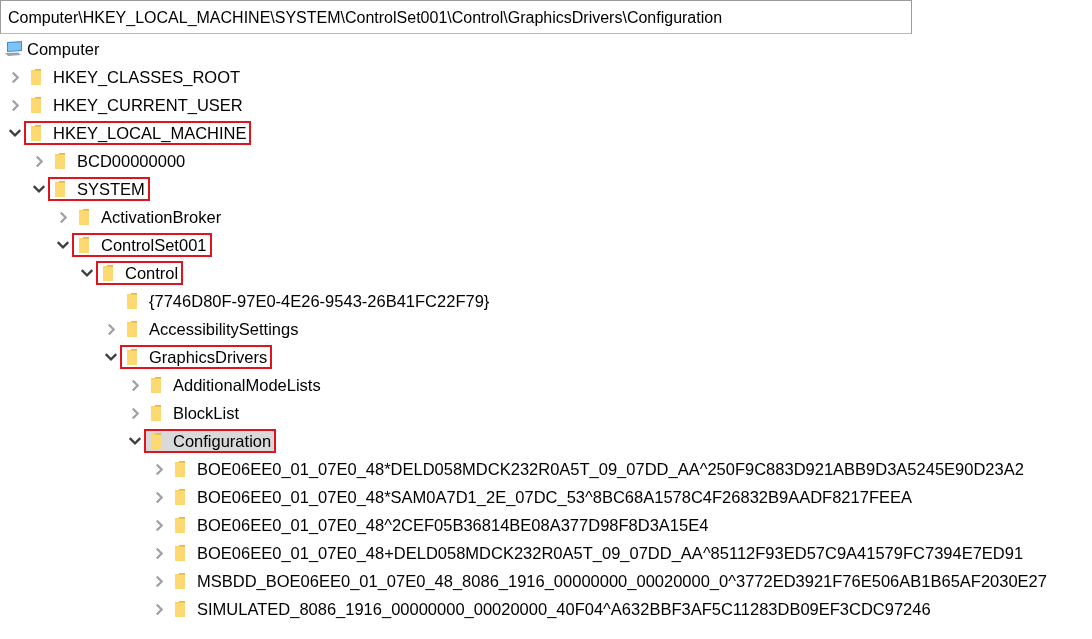  I want to click on tree-item: SYSTEM, so click(99, 189).